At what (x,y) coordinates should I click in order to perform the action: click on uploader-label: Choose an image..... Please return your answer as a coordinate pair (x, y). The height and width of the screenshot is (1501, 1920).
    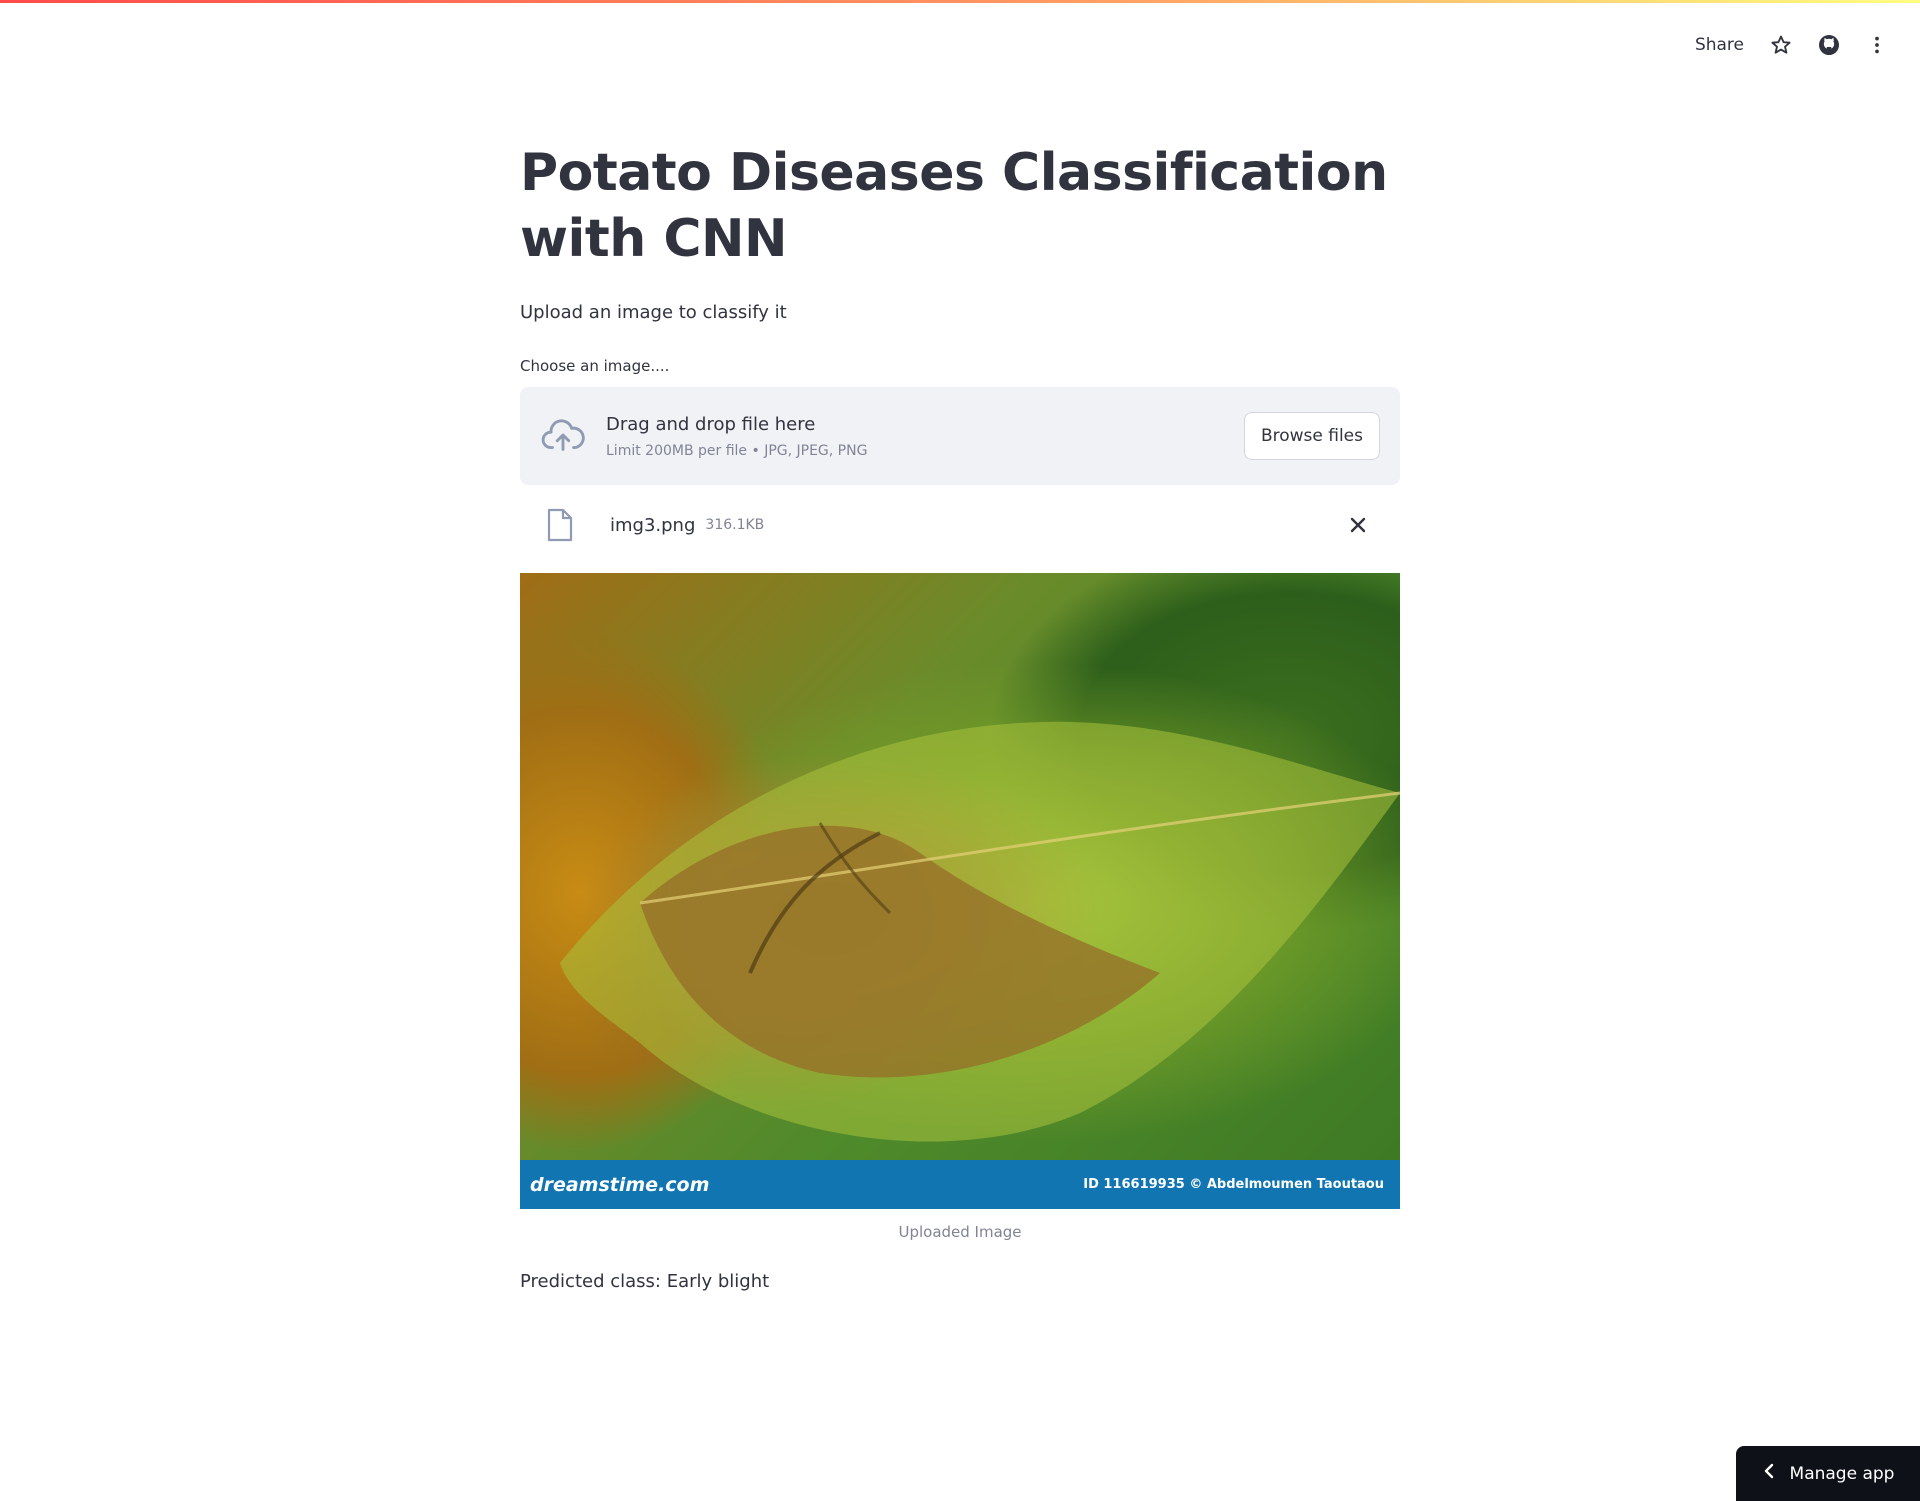
    Looking at the image, I should click on (595, 366).